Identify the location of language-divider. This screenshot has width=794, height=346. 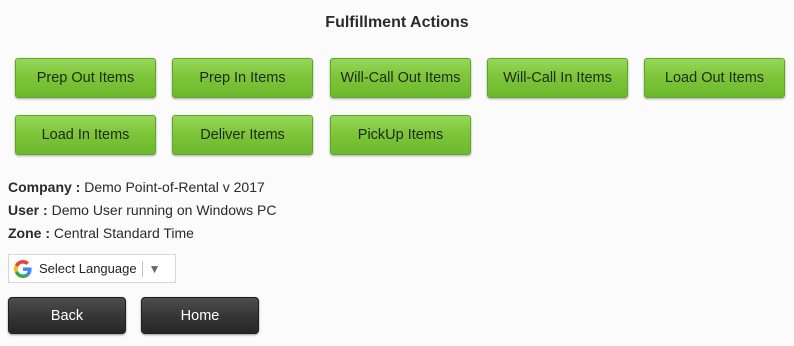
(142, 268).